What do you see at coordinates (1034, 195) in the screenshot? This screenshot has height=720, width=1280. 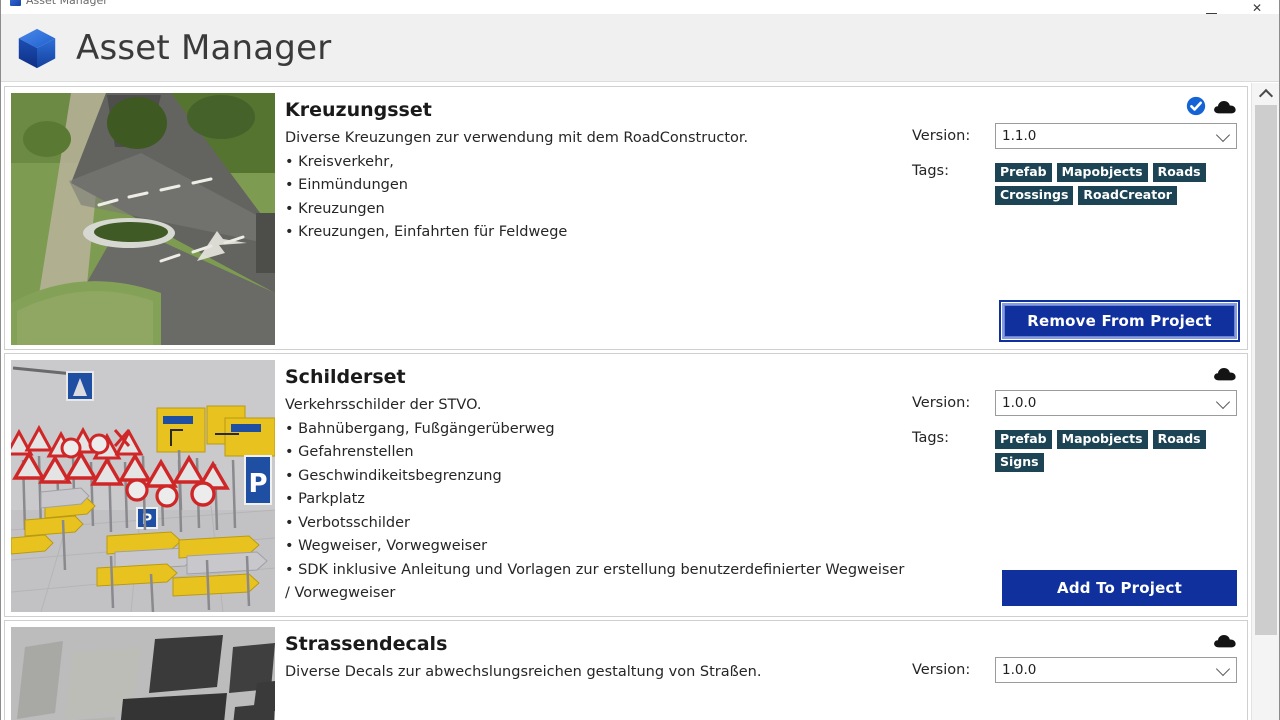 I see `tag-chip: Crossings` at bounding box center [1034, 195].